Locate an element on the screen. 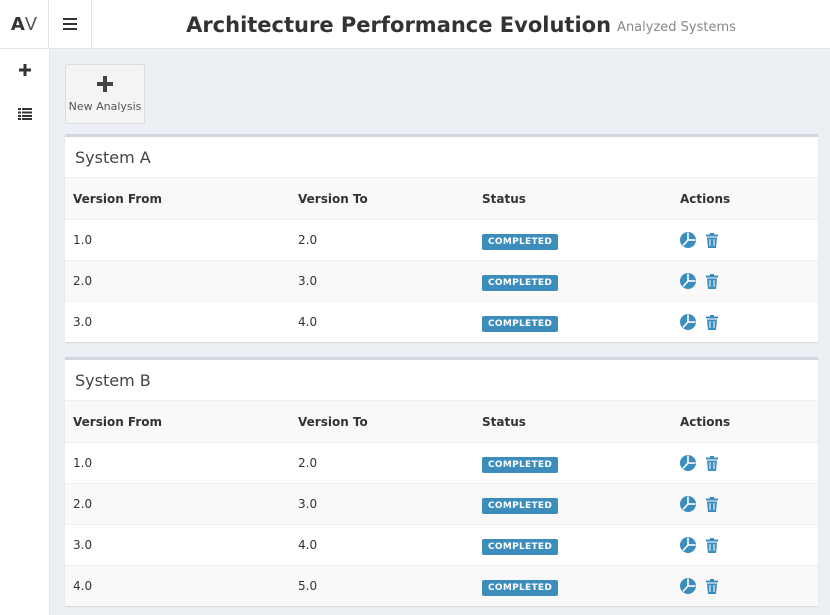 Image resolution: width=830 pixels, height=615 pixels. table-row: 4.0 5.0 COMPLETED is located at coordinates (441, 585).